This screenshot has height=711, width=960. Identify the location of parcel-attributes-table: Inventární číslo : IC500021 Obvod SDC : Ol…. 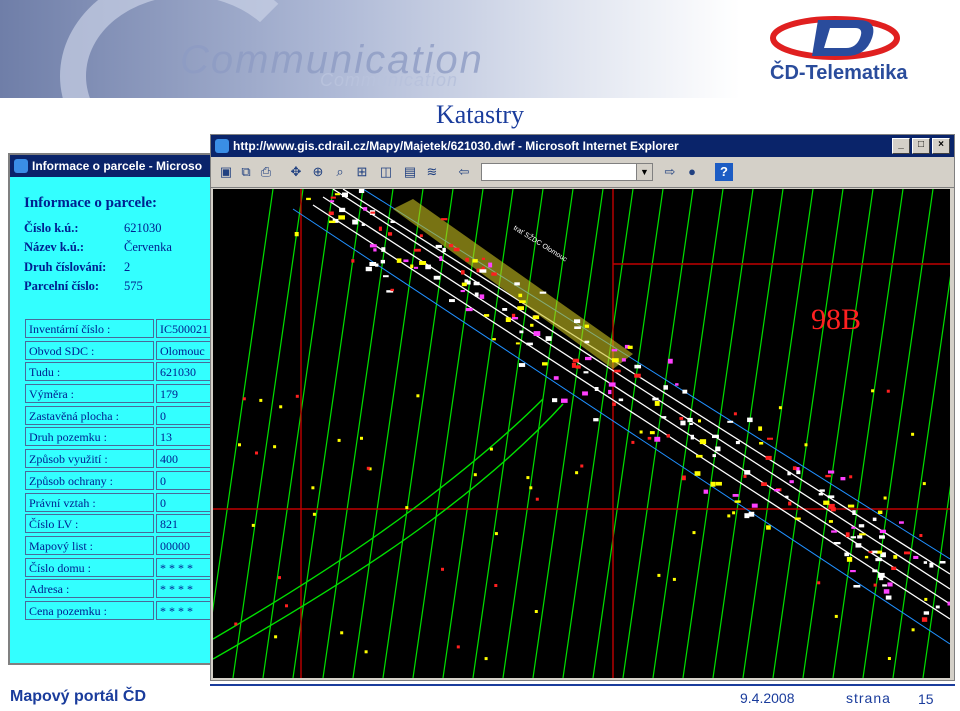
(117, 470).